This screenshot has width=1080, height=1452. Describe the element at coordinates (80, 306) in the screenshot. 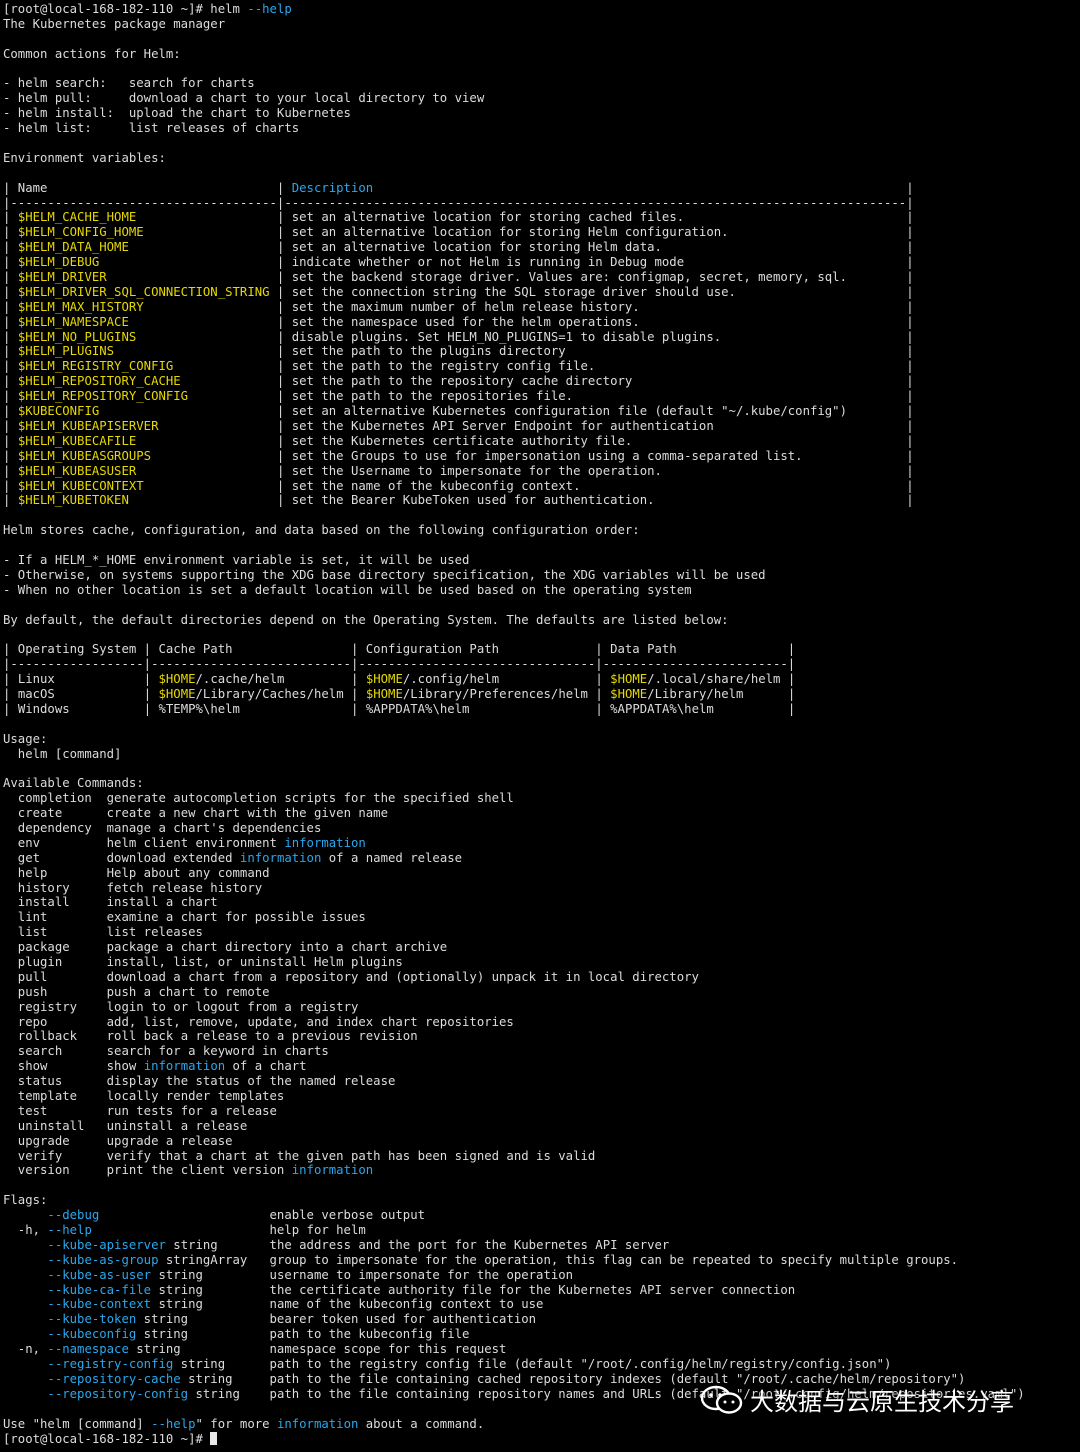

I see `env-var-name: $HELM_MAX_HISTORY` at that location.